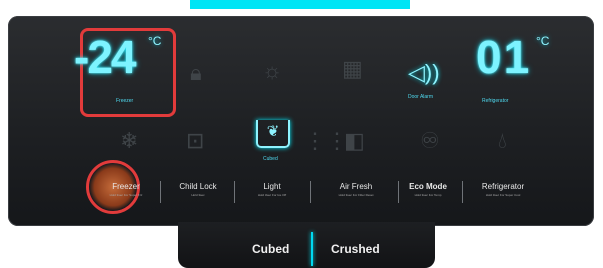 This screenshot has width=603, height=268. I want to click on refrigerator-button-label: Refrigerator, so click(503, 186).